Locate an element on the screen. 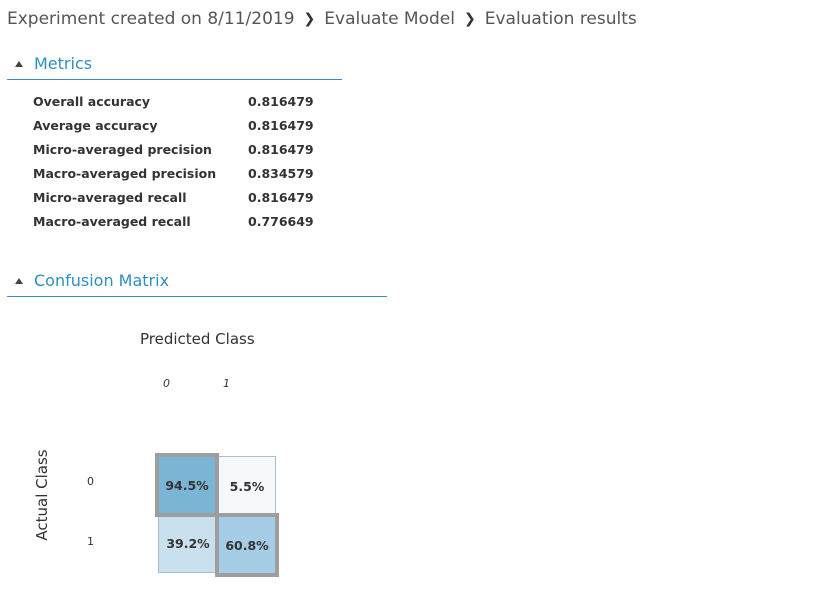  actual-class-label: Actual Class is located at coordinates (42, 495).